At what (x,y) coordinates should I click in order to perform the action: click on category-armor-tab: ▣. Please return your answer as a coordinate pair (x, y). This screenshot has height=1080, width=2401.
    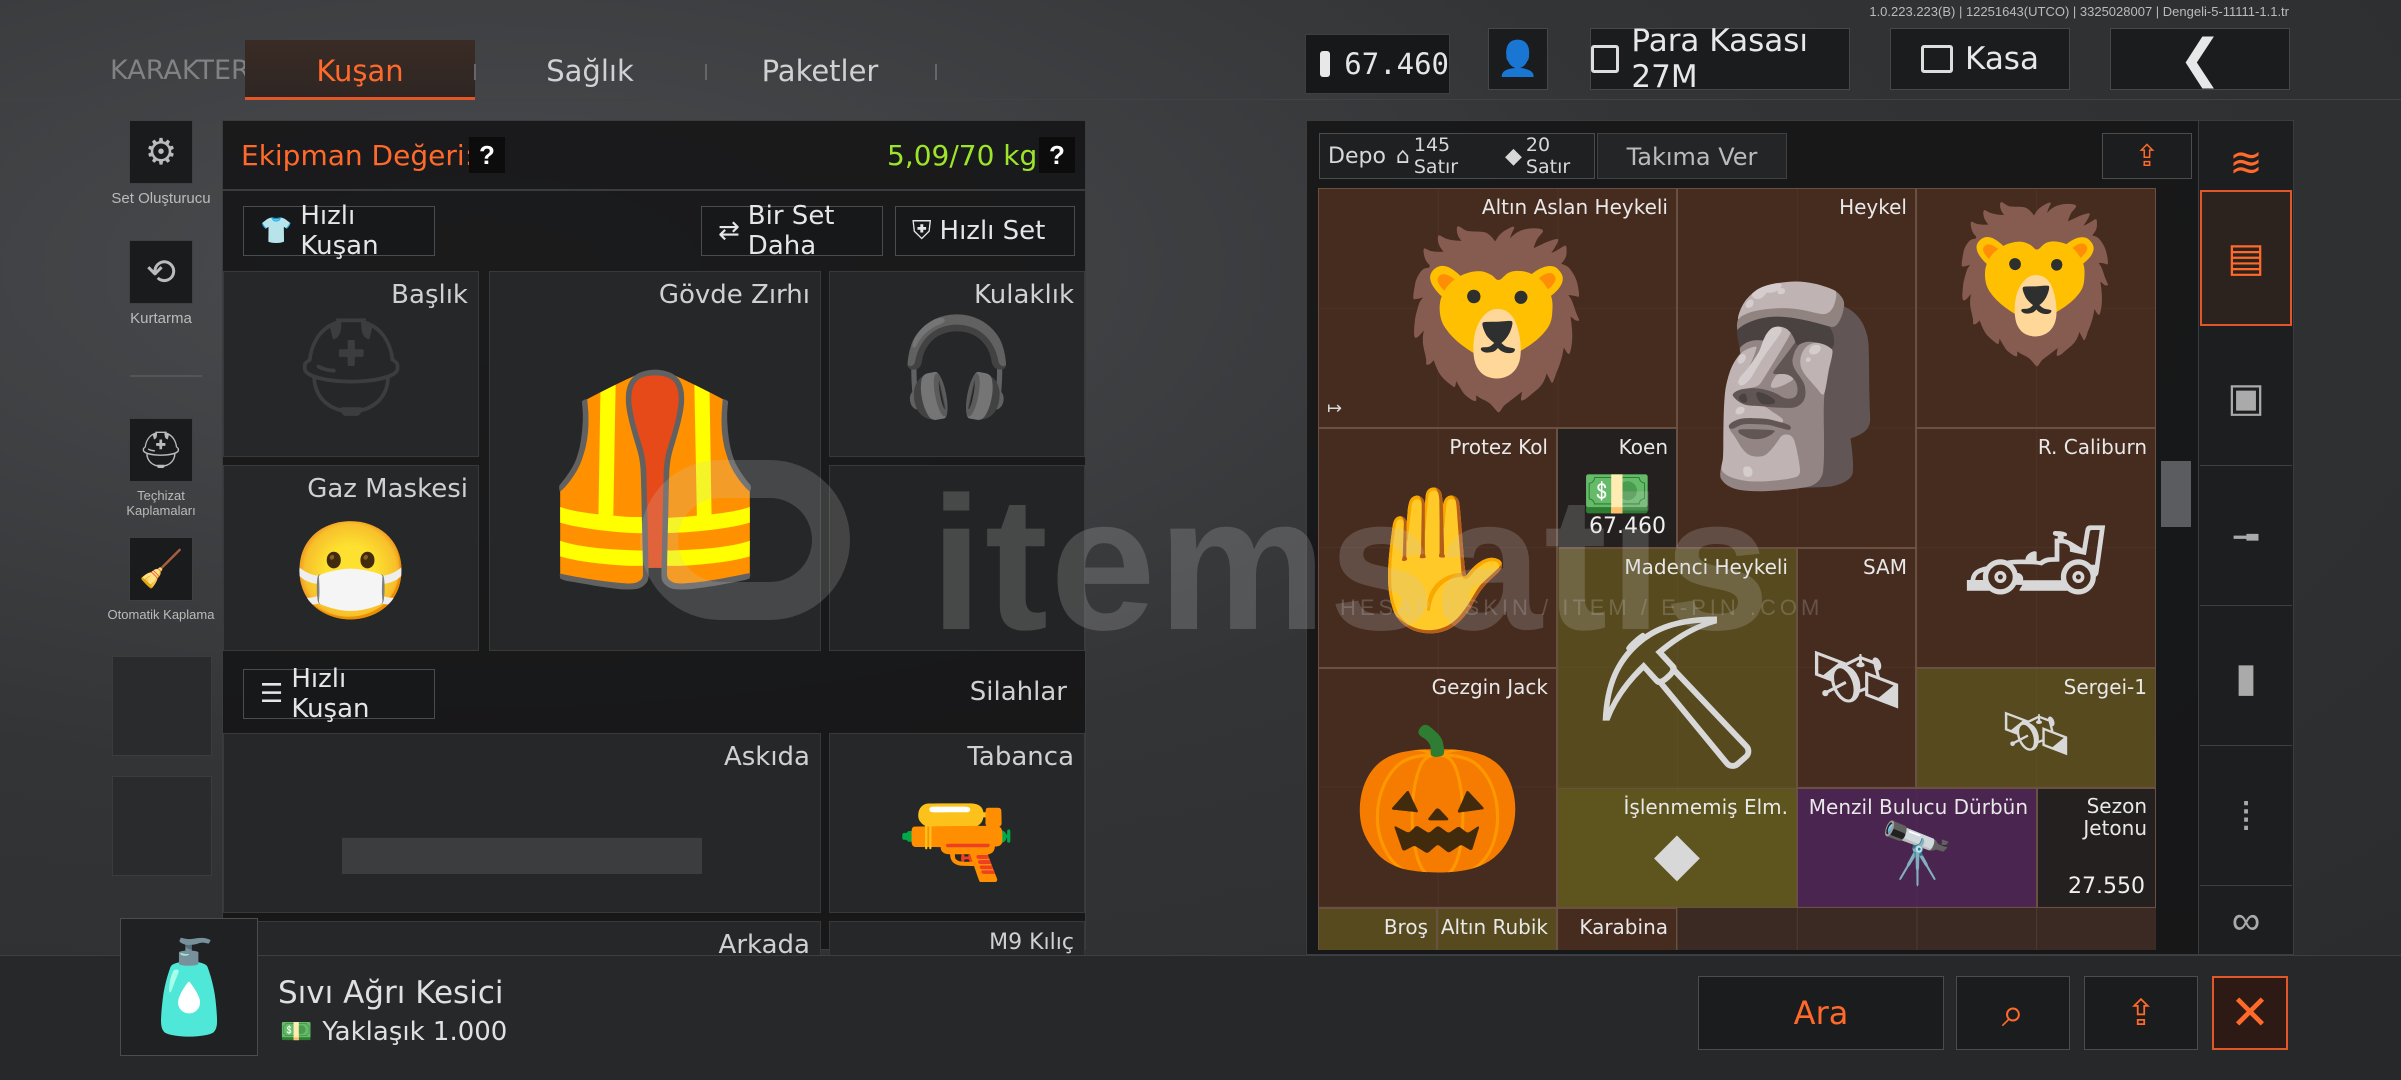
    Looking at the image, I should click on (2246, 398).